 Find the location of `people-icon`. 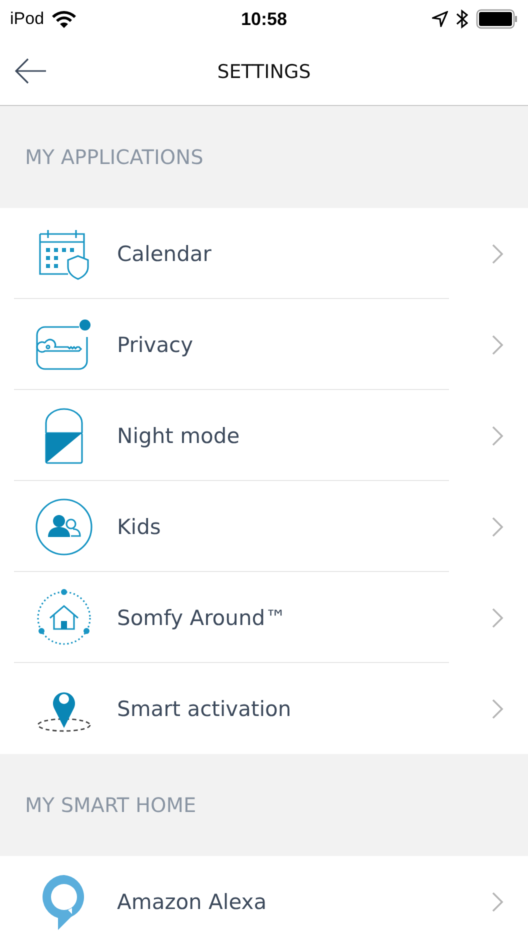

people-icon is located at coordinates (64, 527).